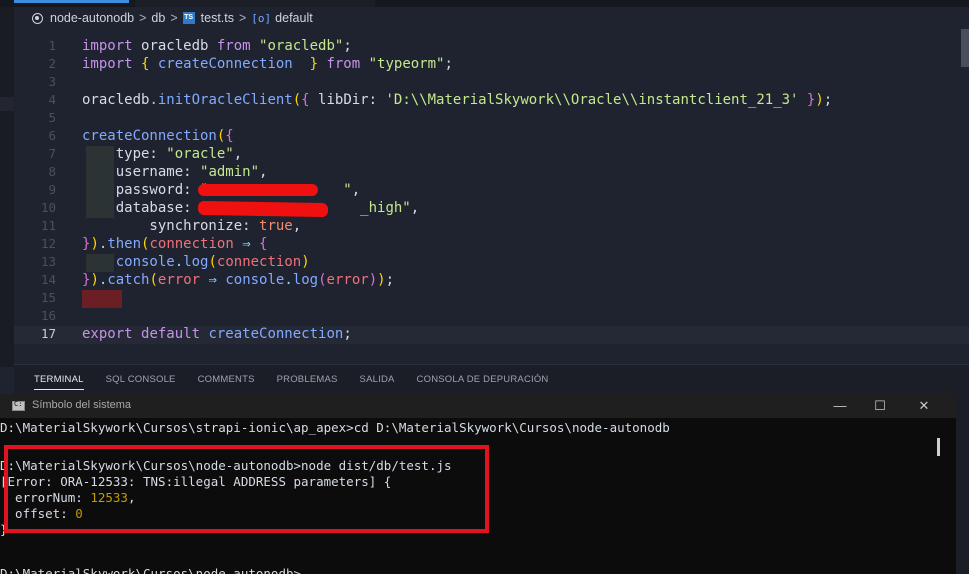 The height and width of the screenshot is (574, 969). Describe the element at coordinates (196, 262) in the screenshot. I see `code-text: console.log(connection)` at that location.